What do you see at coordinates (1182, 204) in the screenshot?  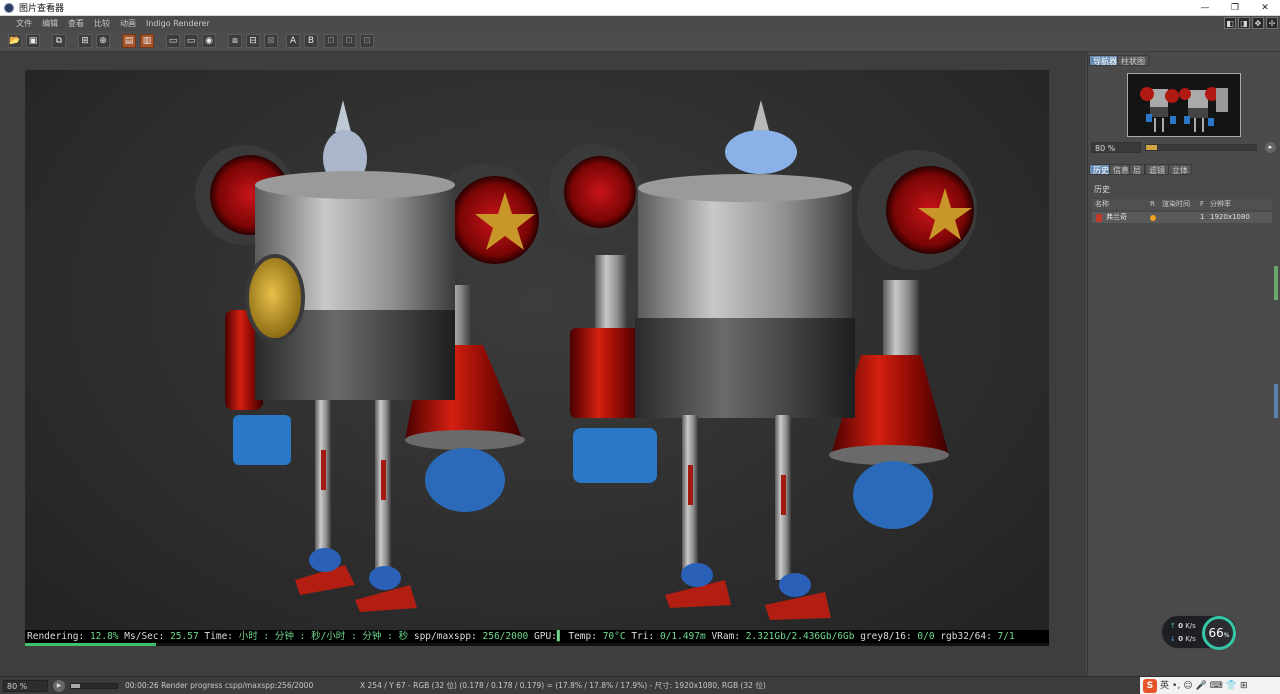 I see `history-table-header: 名称 R 渲染时间 F 分辨率` at bounding box center [1182, 204].